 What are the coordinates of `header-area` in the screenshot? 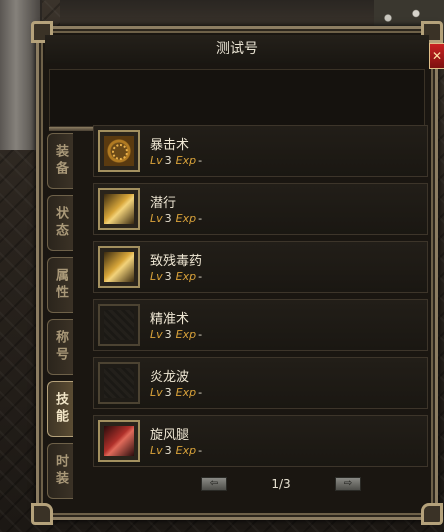 It's located at (237, 98).